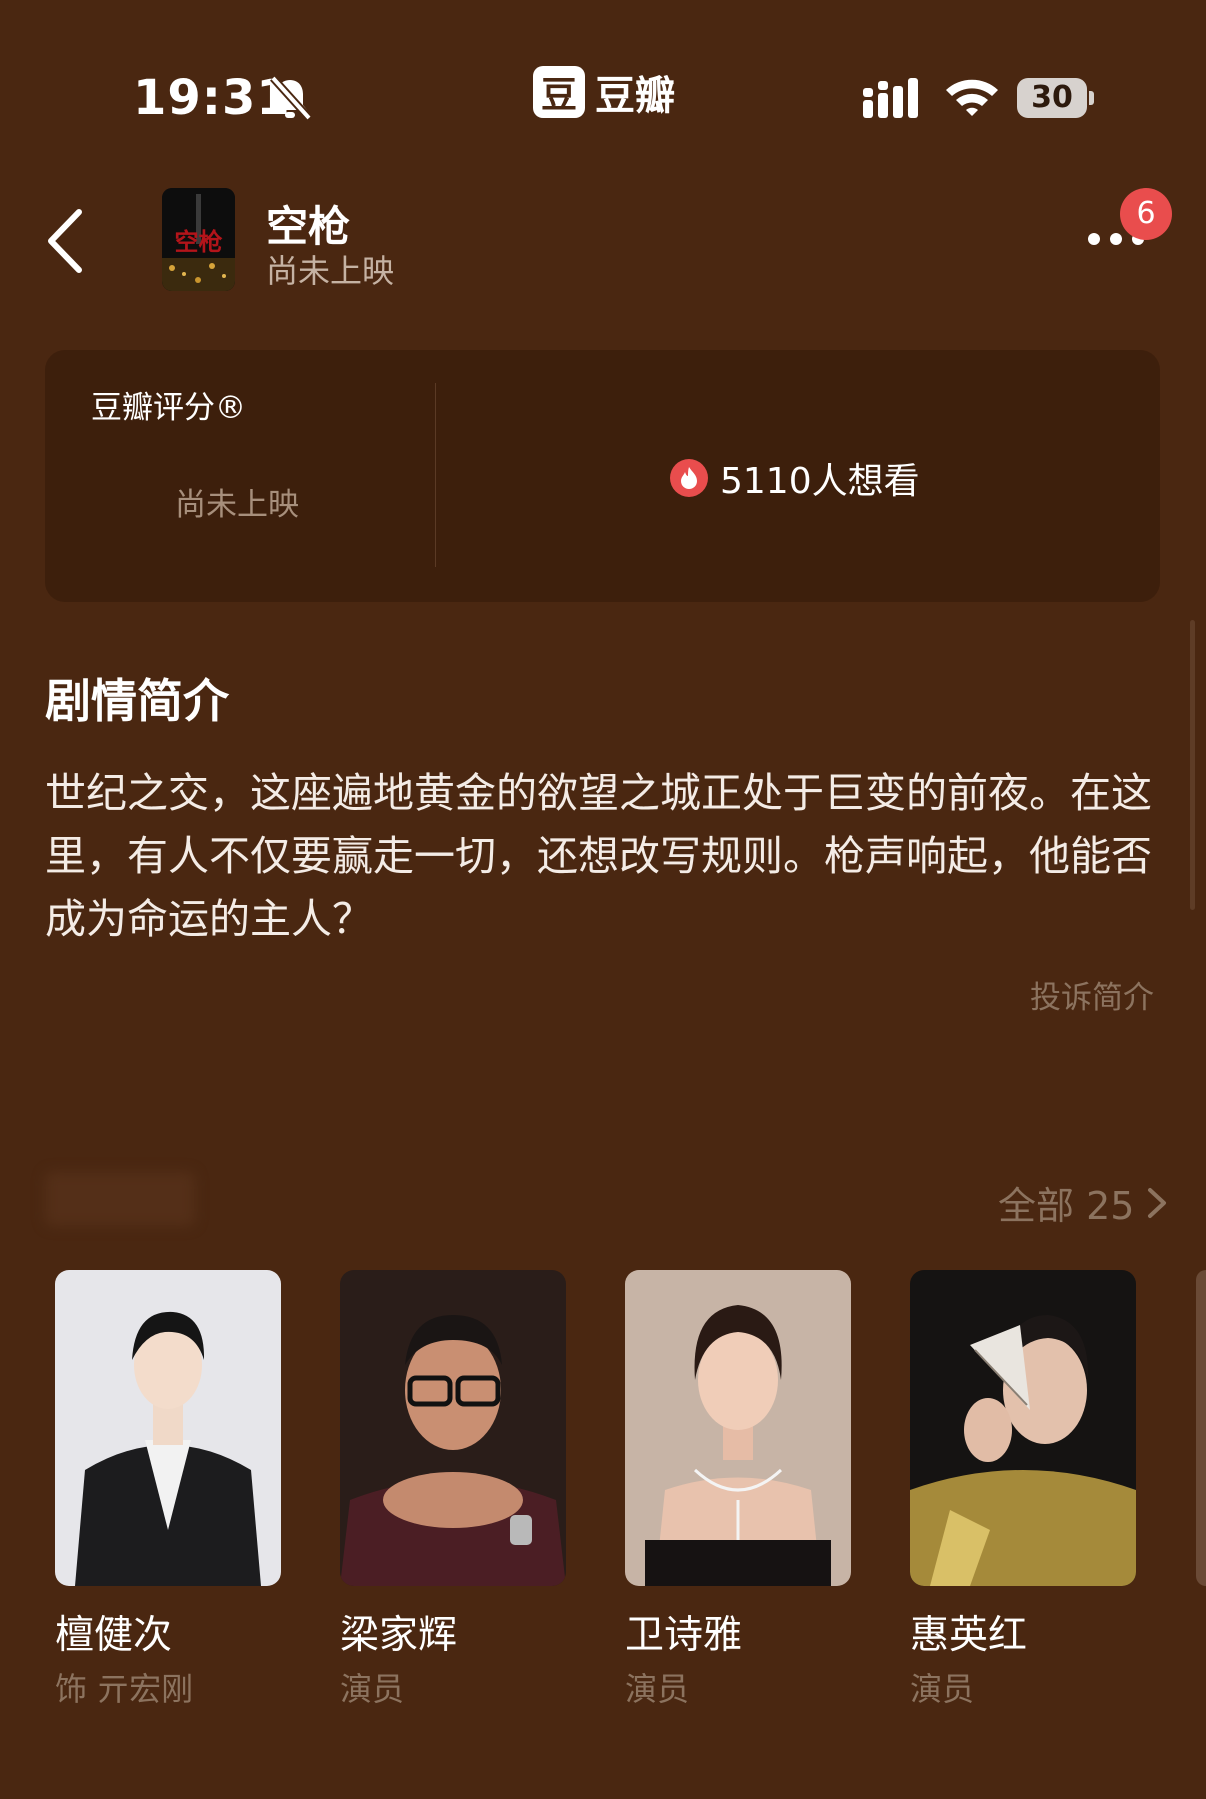 This screenshot has height=1799, width=1206. What do you see at coordinates (1146, 214) in the screenshot?
I see `notification-badge: 6` at bounding box center [1146, 214].